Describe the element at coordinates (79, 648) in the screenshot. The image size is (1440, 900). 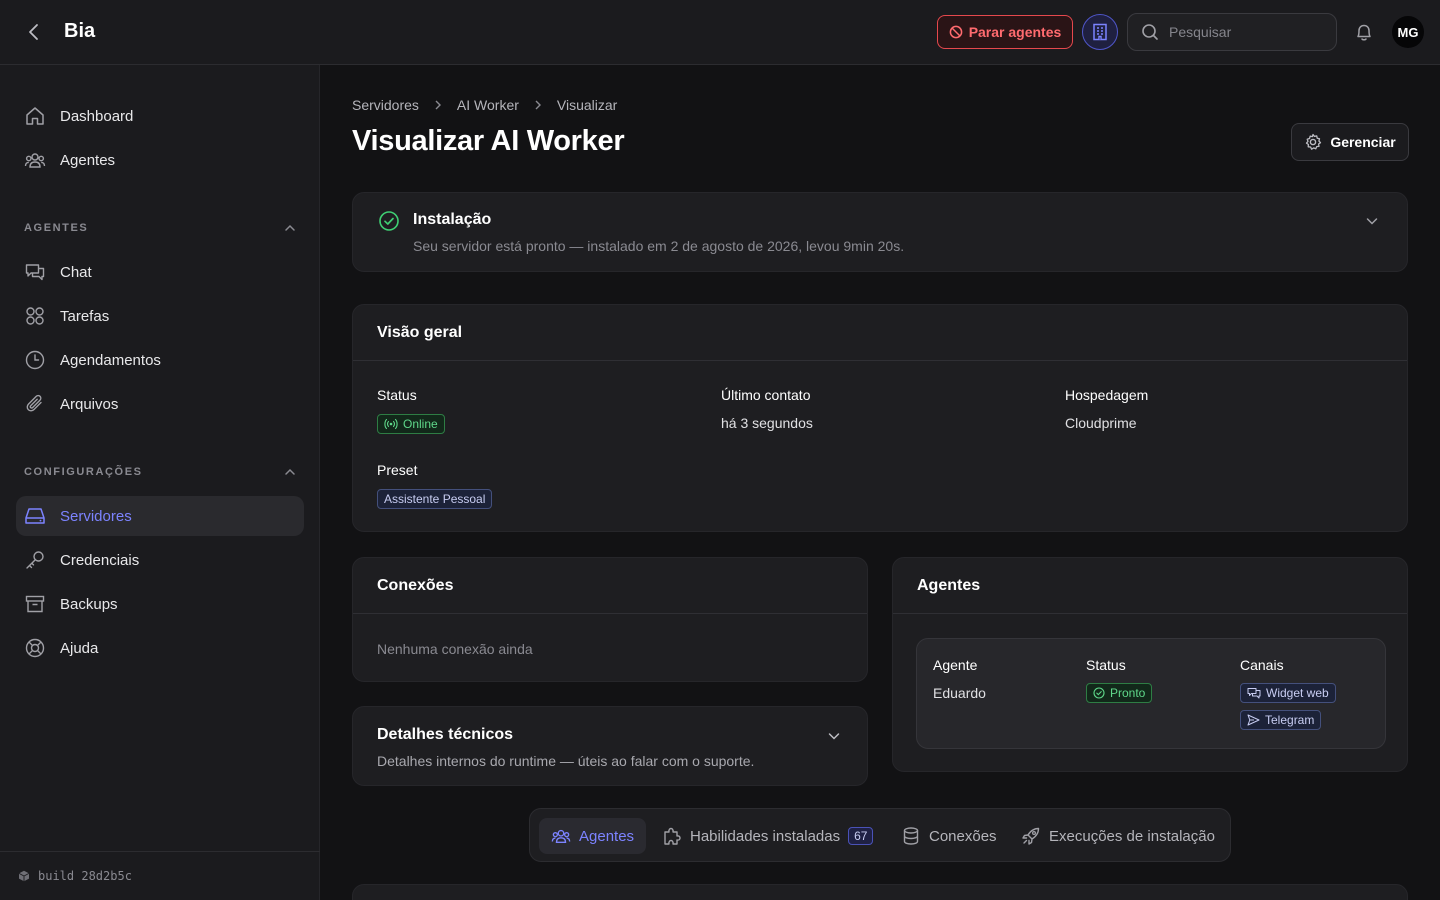
I see `sidebar-item-label: Ajuda` at that location.